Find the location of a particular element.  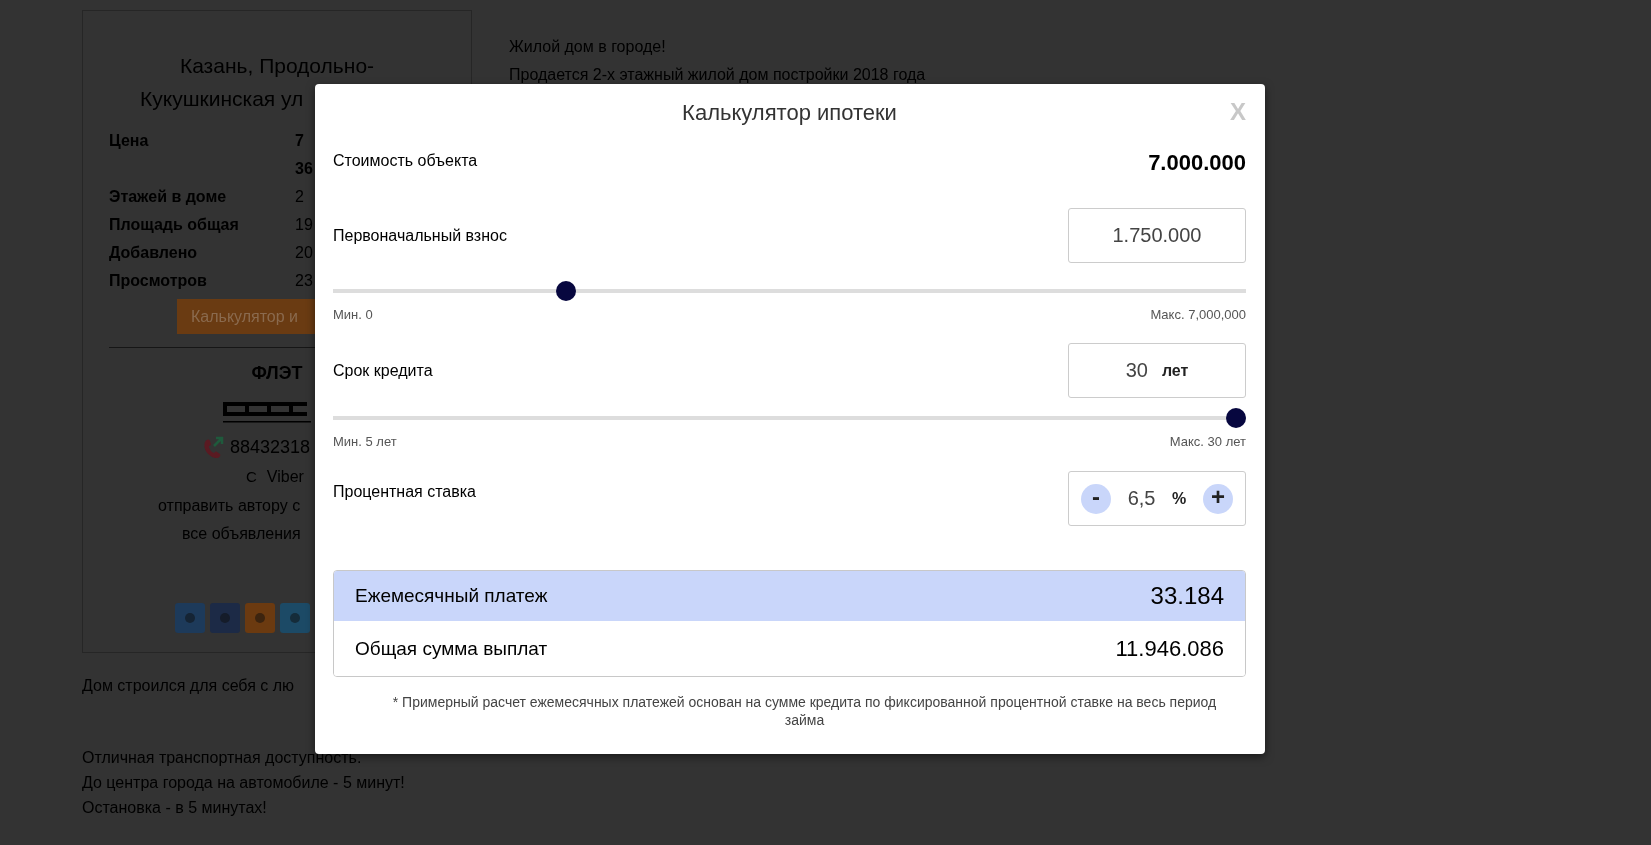

field-label: Стоимость объекта is located at coordinates (405, 161).